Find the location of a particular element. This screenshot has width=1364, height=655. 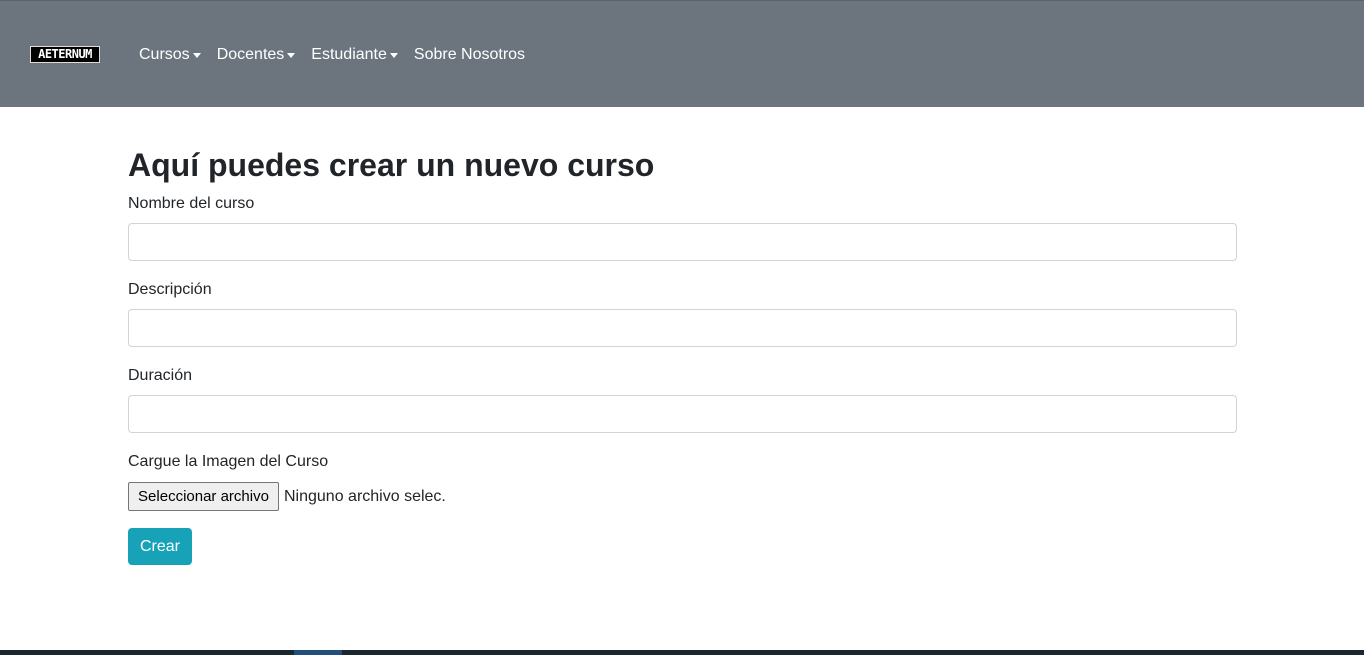

page-title: Aquí puedes crear un nuevo curso is located at coordinates (391, 165).